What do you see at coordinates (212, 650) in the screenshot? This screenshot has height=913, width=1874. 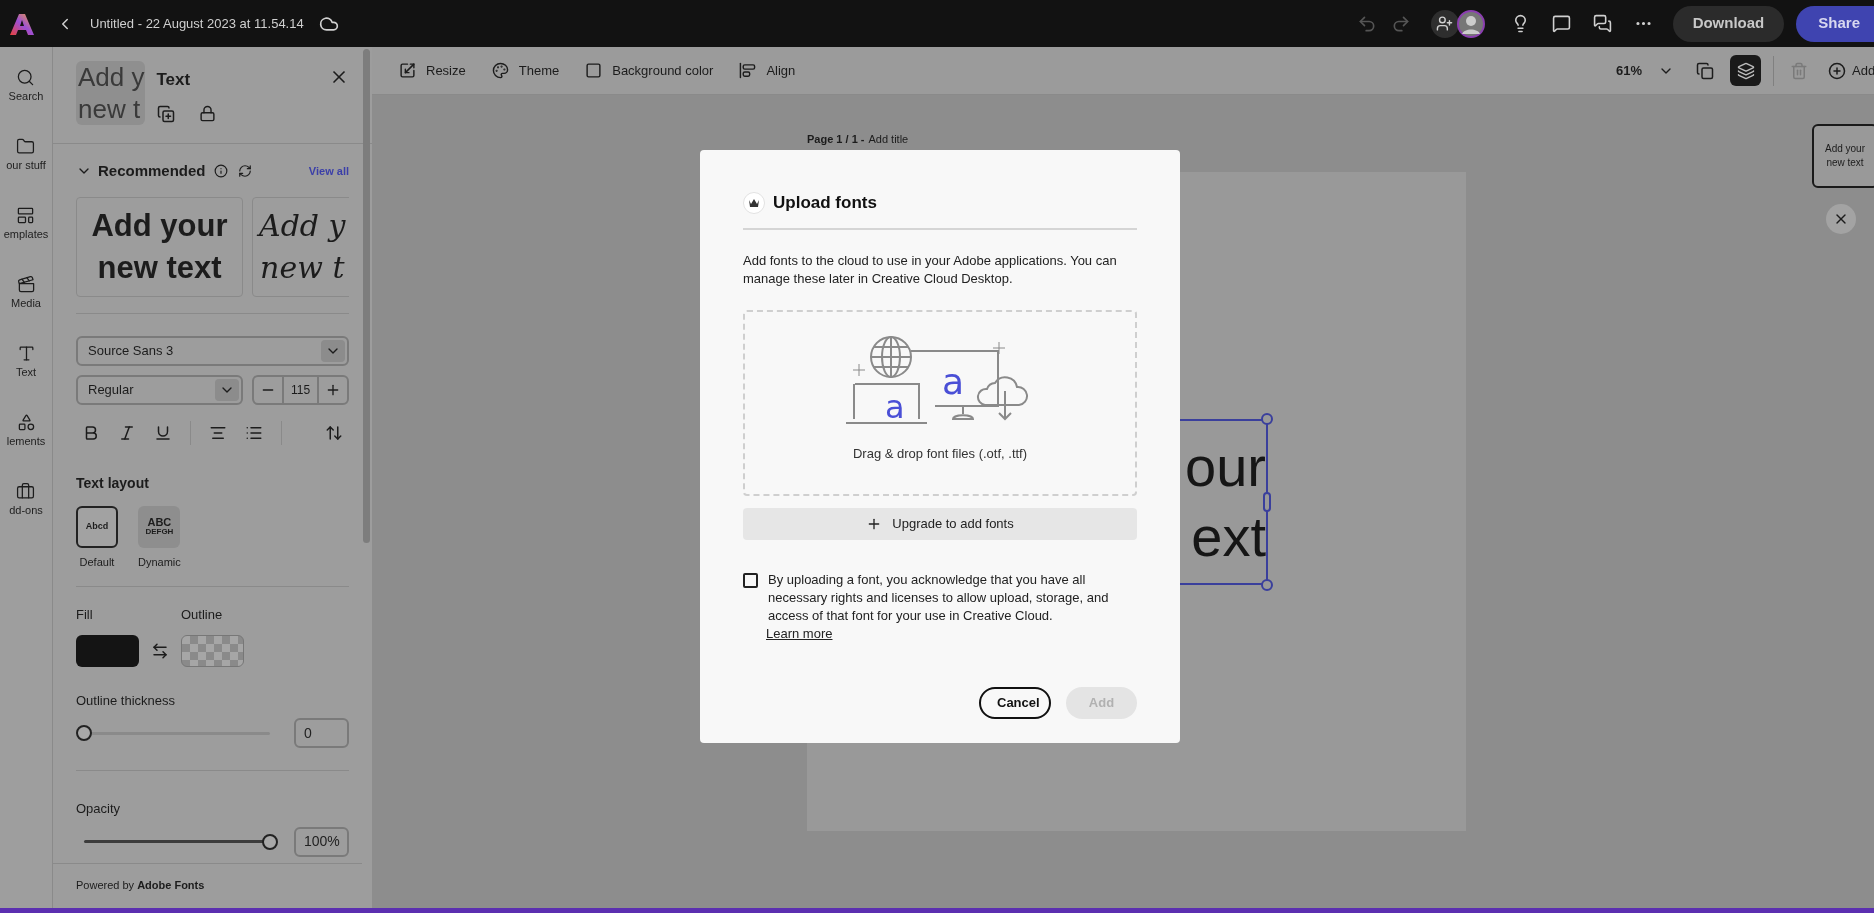 I see `outline-swatch` at bounding box center [212, 650].